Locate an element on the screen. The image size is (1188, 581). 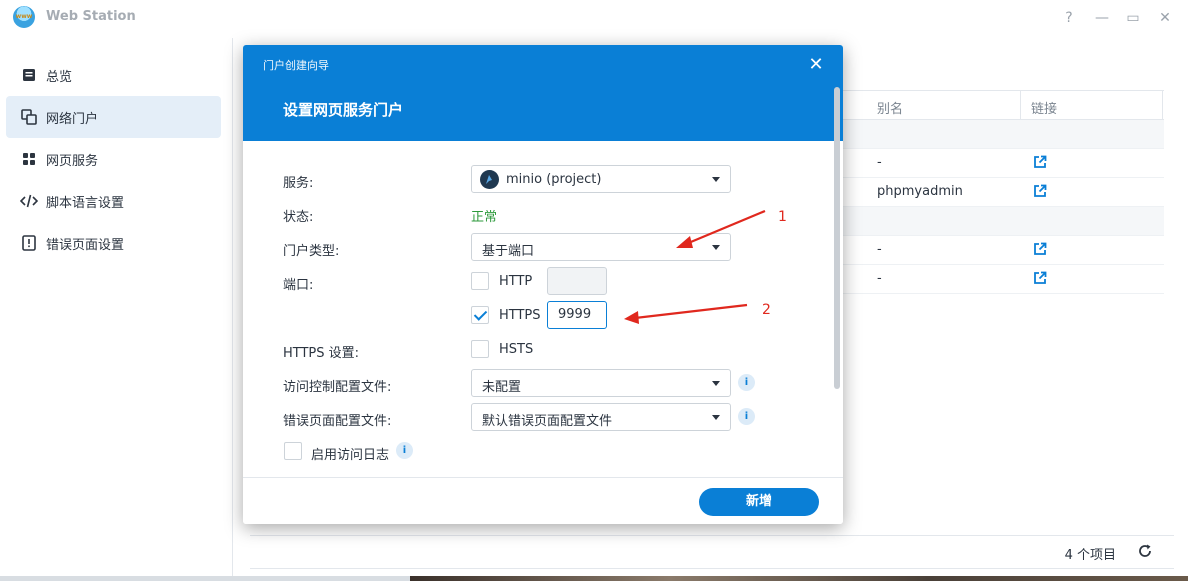
scrollbar is located at coordinates (837, 238).